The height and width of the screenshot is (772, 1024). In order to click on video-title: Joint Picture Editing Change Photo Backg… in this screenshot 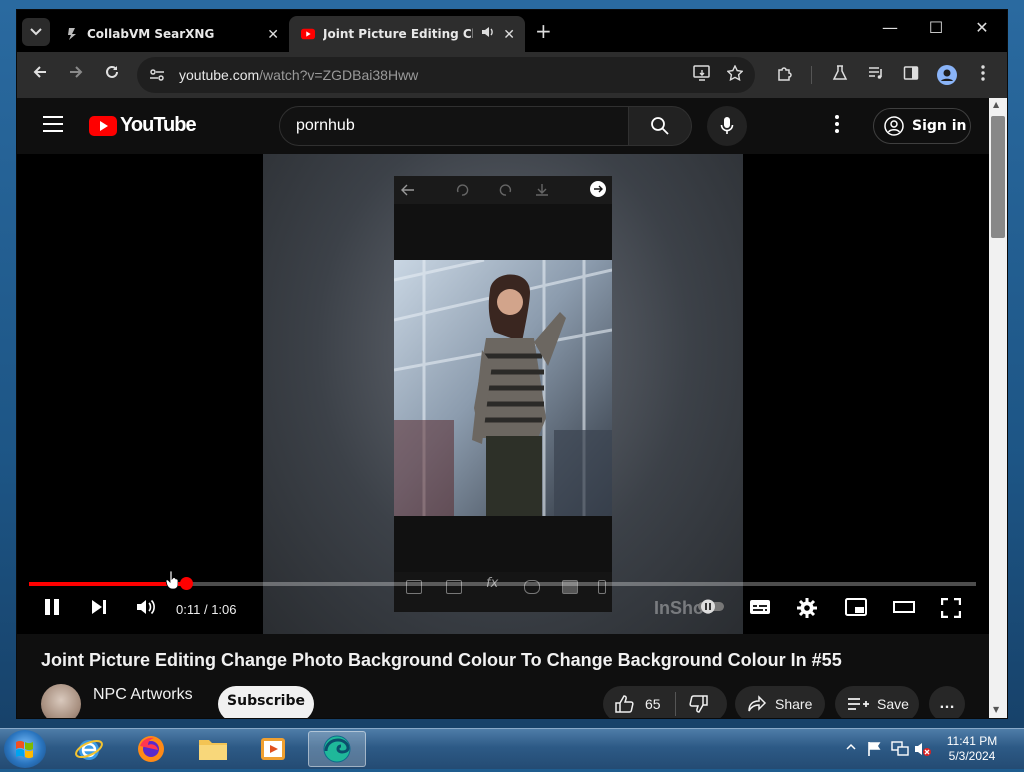, I will do `click(441, 660)`.